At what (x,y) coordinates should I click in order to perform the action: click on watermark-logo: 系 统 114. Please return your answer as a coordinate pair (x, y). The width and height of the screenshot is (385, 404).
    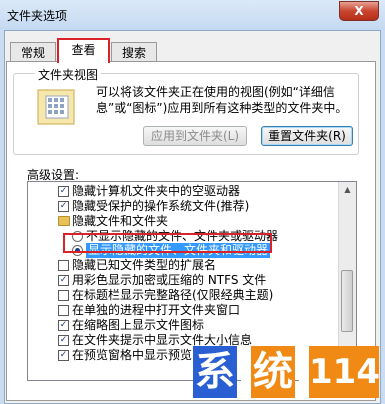
    Looking at the image, I should click on (289, 375).